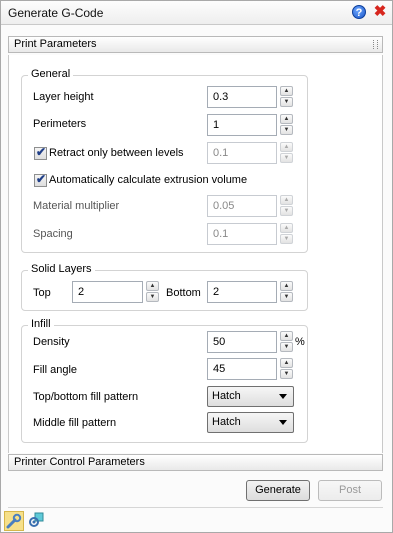 This screenshot has height=533, width=393. What do you see at coordinates (286, 297) in the screenshot?
I see `bottom-down-arrow: ▼` at bounding box center [286, 297].